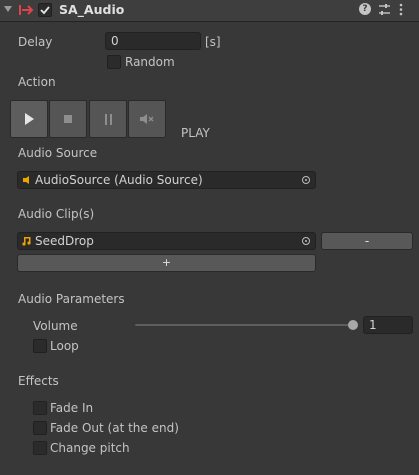 The height and width of the screenshot is (475, 419). What do you see at coordinates (56, 214) in the screenshot?
I see `audio-clips-label: Audio Clip(s)` at bounding box center [56, 214].